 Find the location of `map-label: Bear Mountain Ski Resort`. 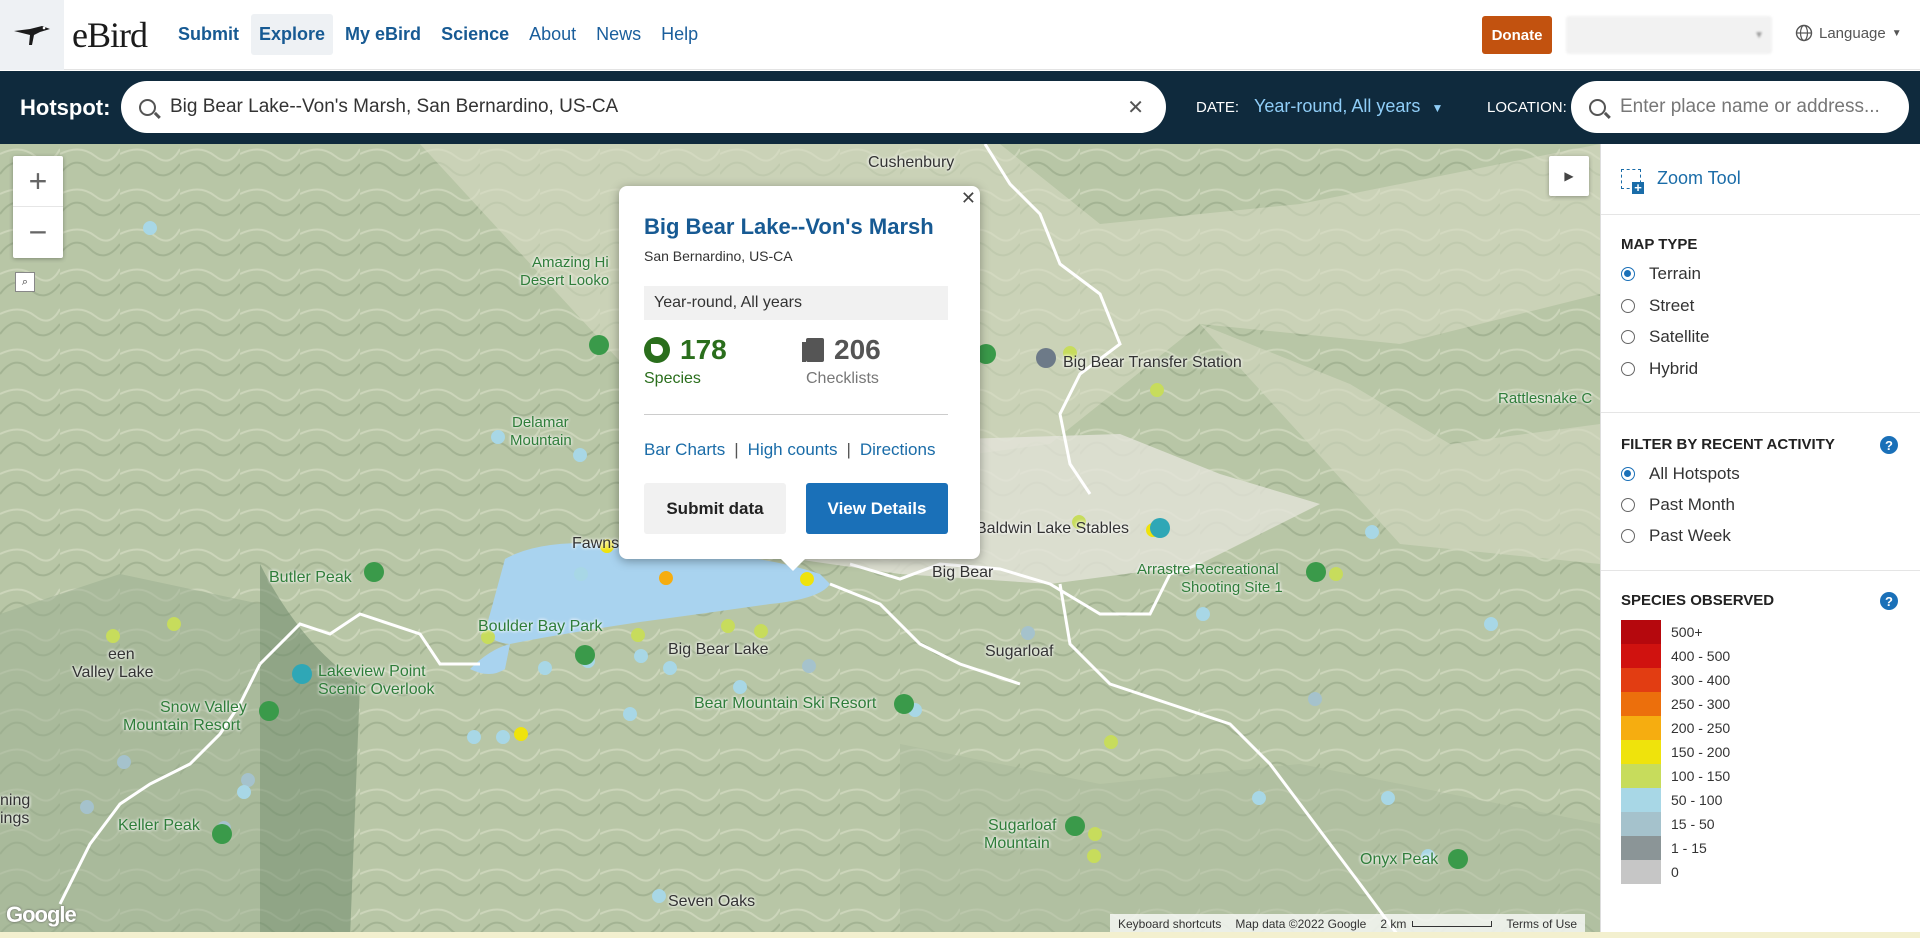

map-label: Bear Mountain Ski Resort is located at coordinates (785, 703).